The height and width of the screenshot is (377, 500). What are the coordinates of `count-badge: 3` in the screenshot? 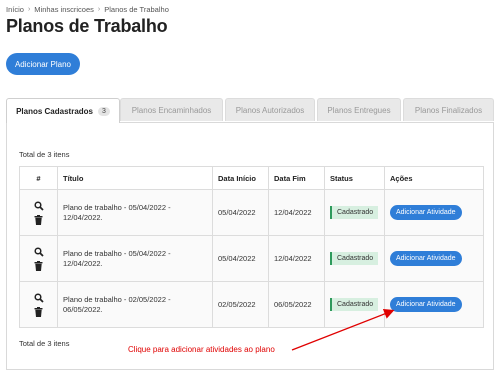 It's located at (104, 111).